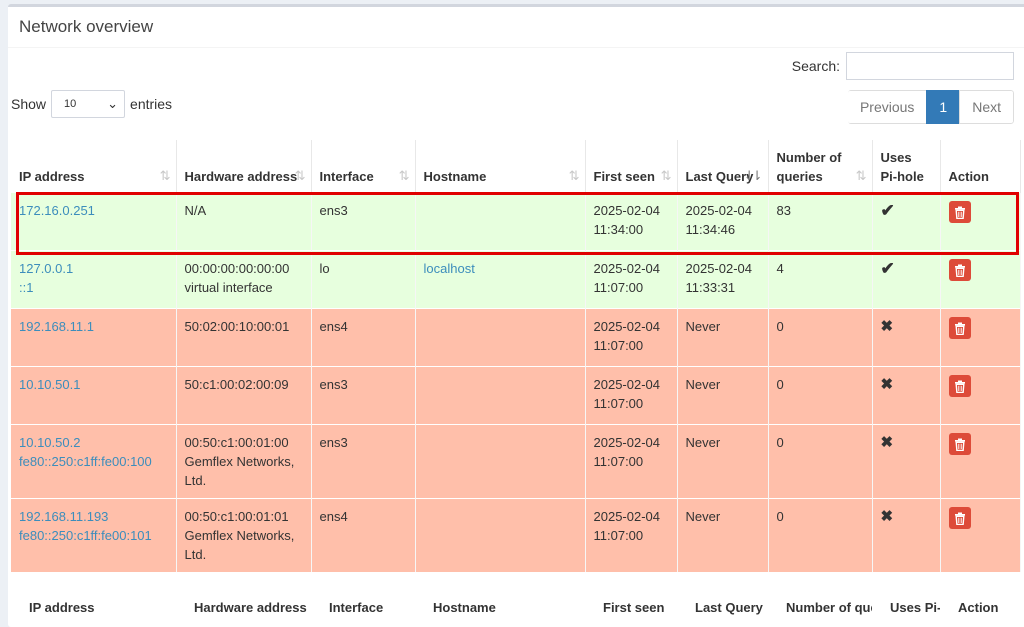 The width and height of the screenshot is (1024, 627). I want to click on ip-address-link: fe80::250:c1ff:fe00:101, so click(93, 535).